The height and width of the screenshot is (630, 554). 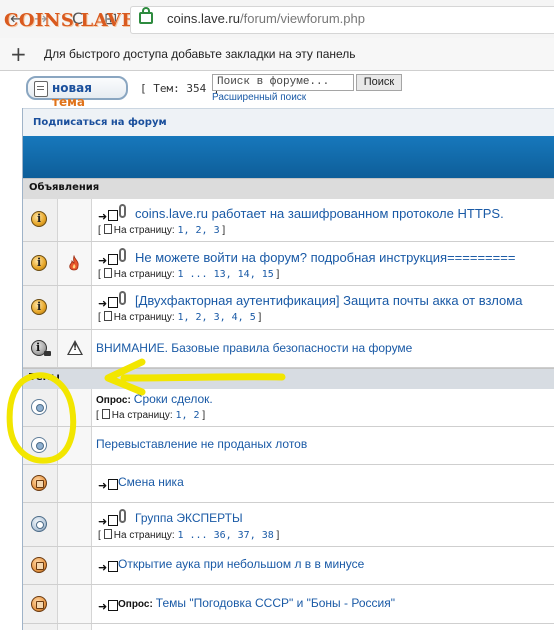 What do you see at coordinates (203, 377) in the screenshot?
I see `highlight-arrow-shaft` at bounding box center [203, 377].